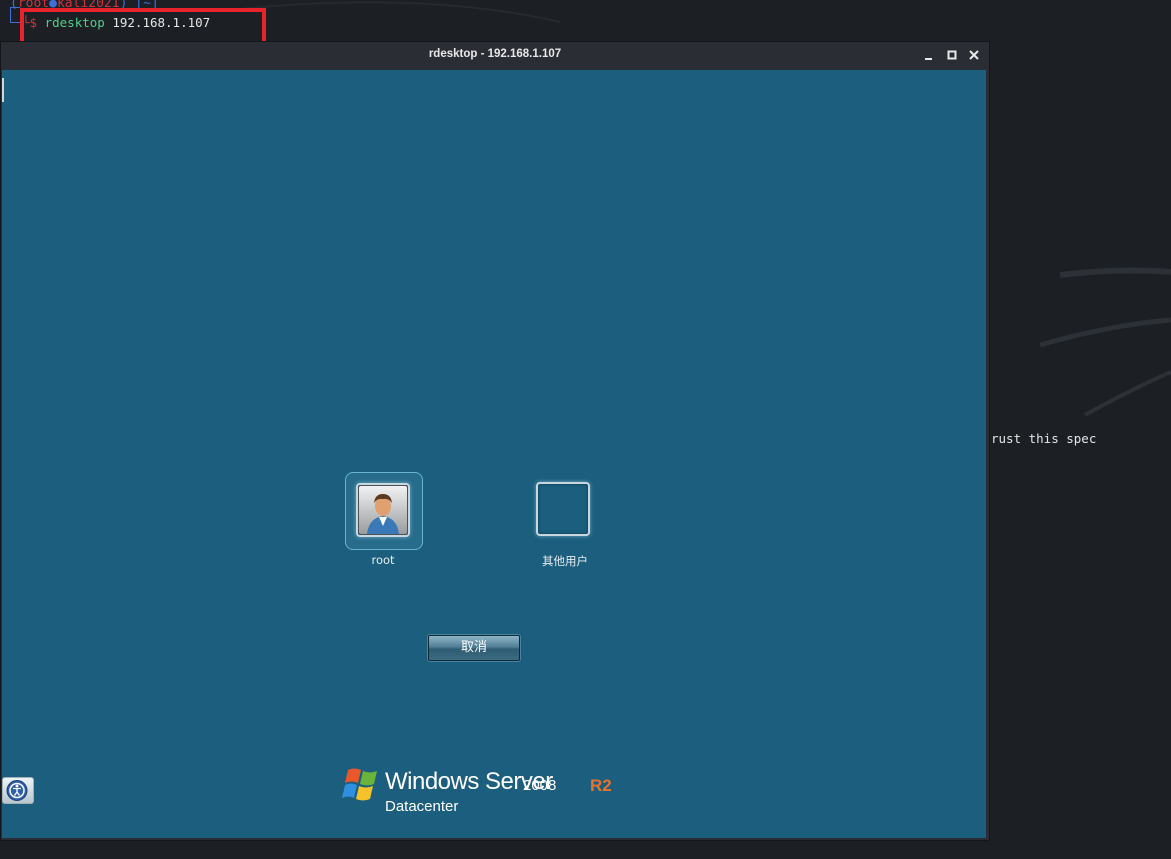 The width and height of the screenshot is (1171, 859). What do you see at coordinates (540, 785) in the screenshot?
I see `brand-version: 2008` at bounding box center [540, 785].